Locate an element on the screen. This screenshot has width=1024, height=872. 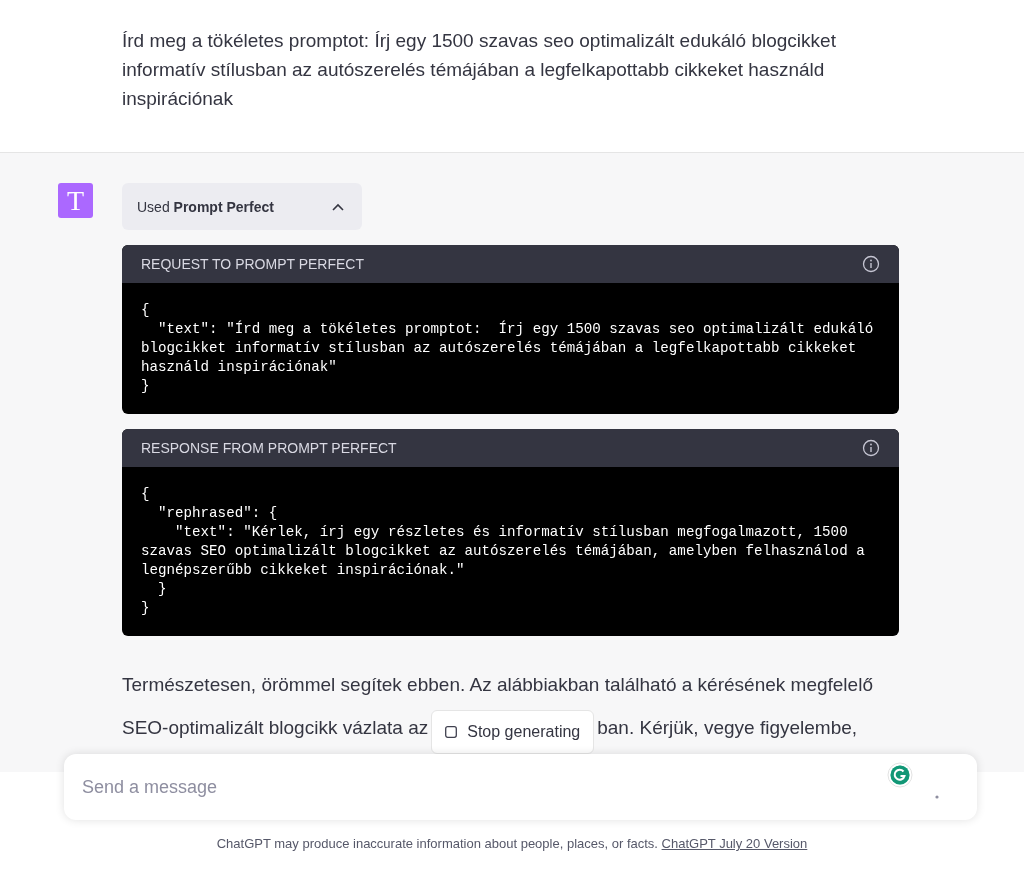
user-message: Írd meg a tökéletes promptot: Írj egy 1500 szavas seo optimalizált edukáló blogcikket informatív stílusban az autószerelés témájában a legfelkapottabb cikkeket használd inspirációnak is located at coordinates (479, 70).